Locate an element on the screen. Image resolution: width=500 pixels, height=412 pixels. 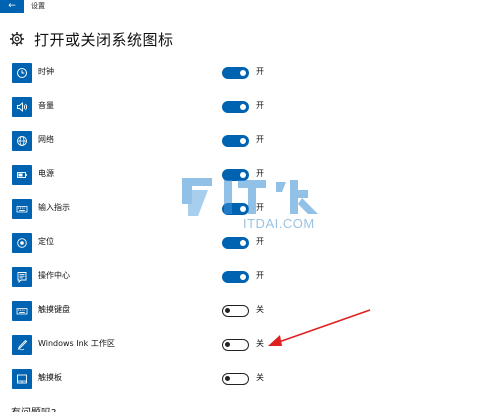
list-item-windows-ink: Windows Ink 工作区 关 is located at coordinates (250, 346).